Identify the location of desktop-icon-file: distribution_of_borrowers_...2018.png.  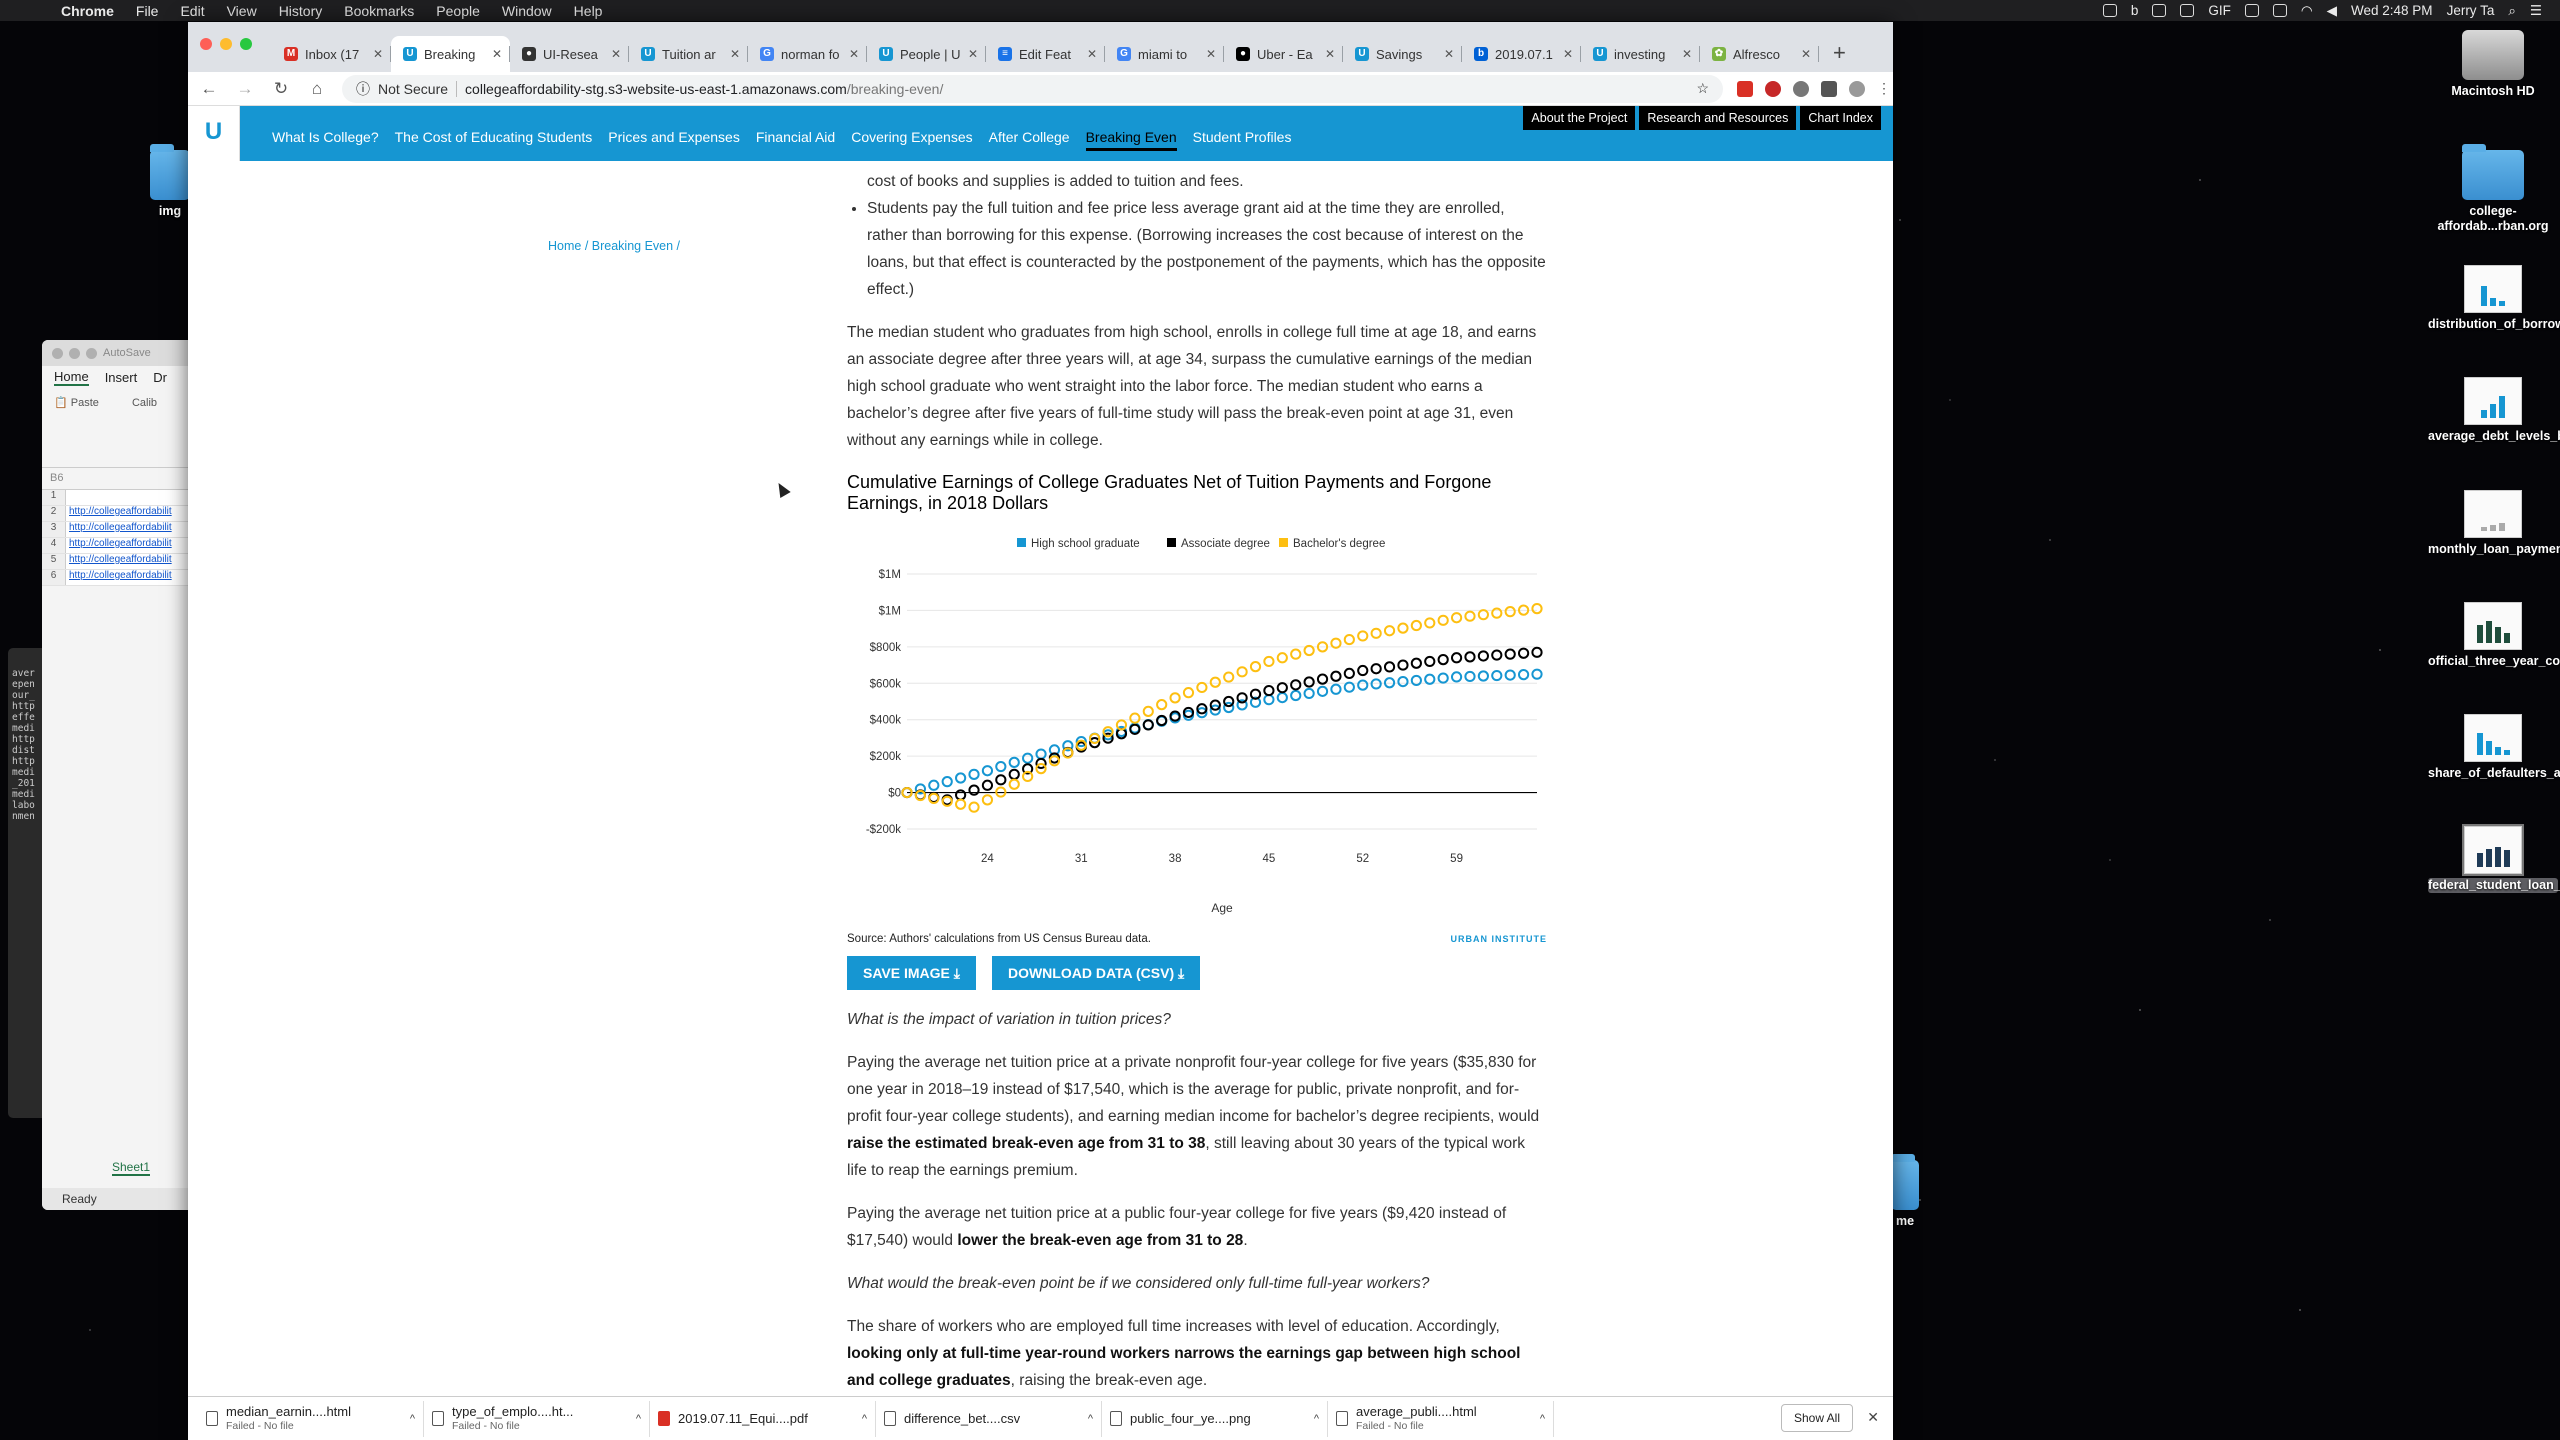
(2494, 298).